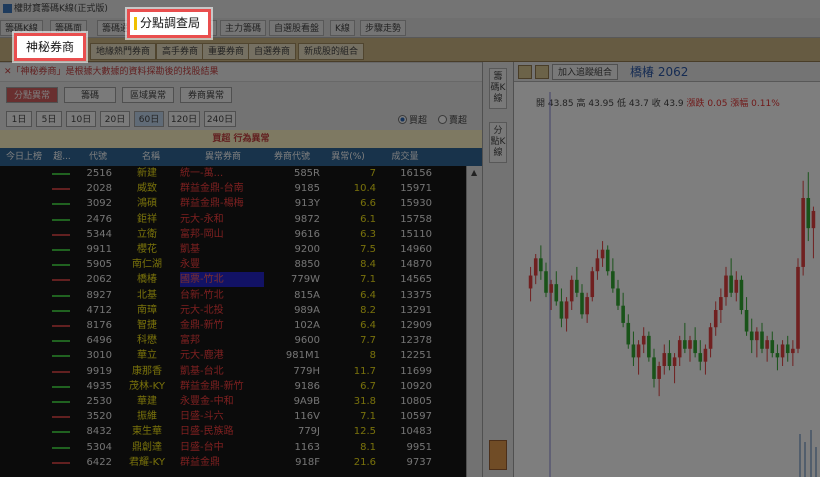 The height and width of the screenshot is (477, 820). I want to click on cell-broker-code: 8850, so click(307, 265).